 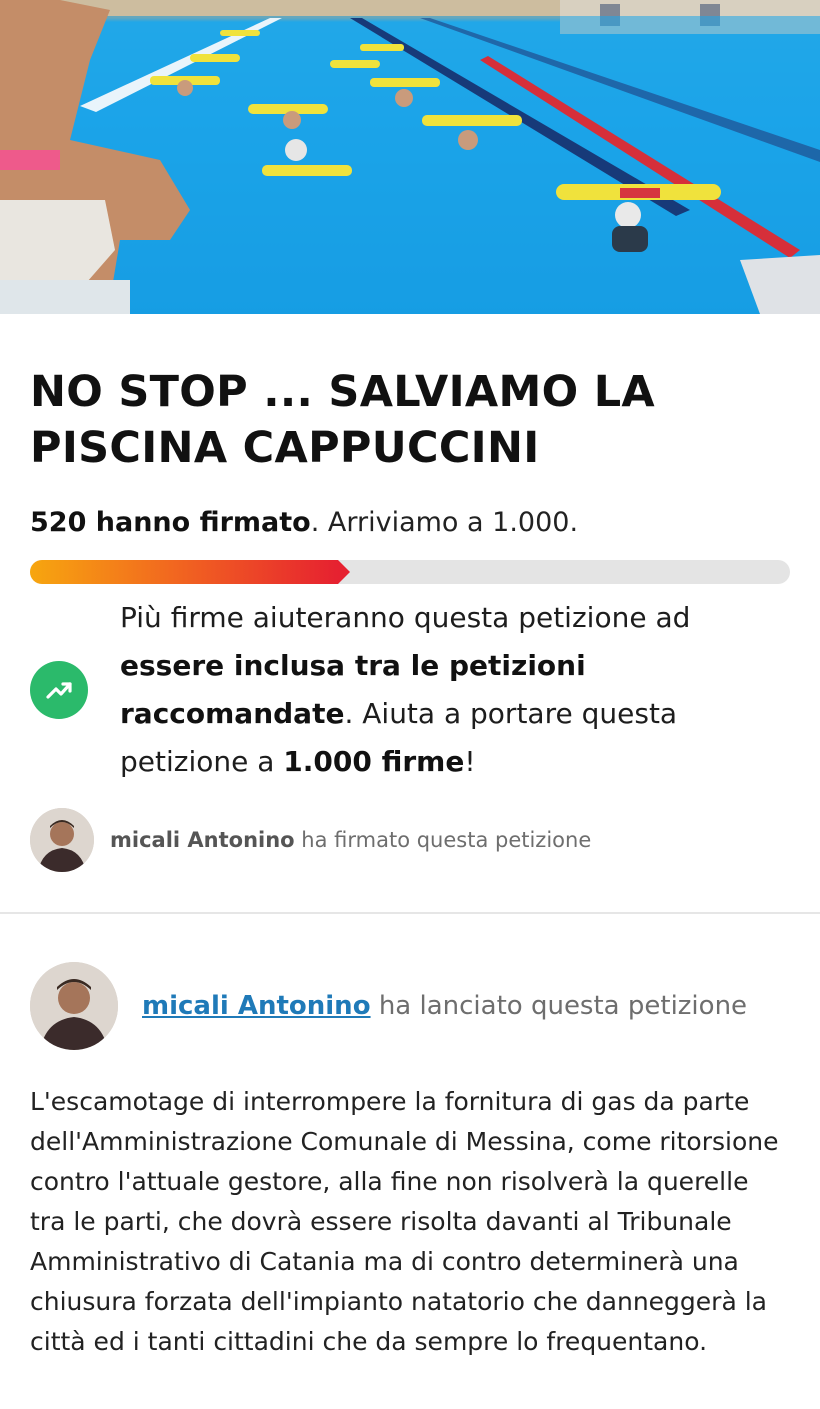 What do you see at coordinates (410, 913) in the screenshot?
I see `section-divider` at bounding box center [410, 913].